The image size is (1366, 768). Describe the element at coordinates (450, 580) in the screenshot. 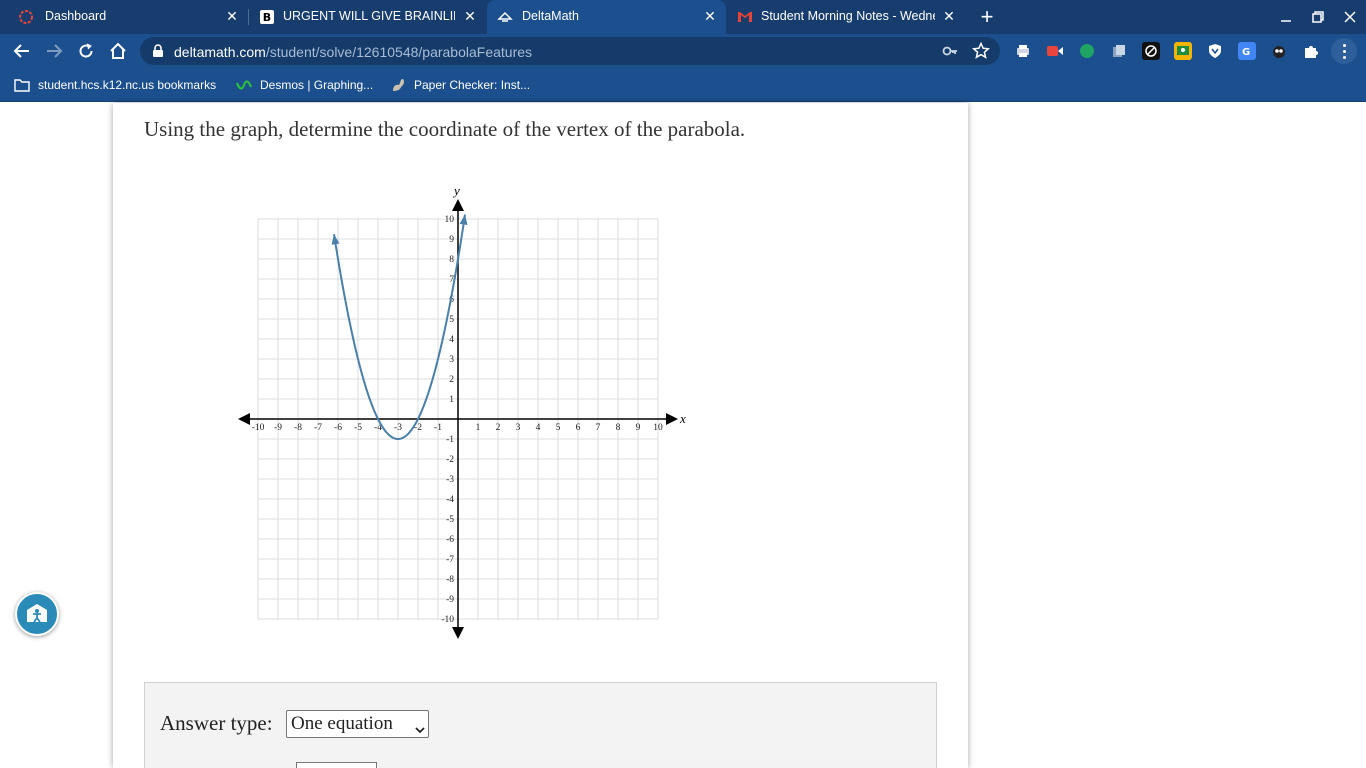

I see `y-tick-label: -8` at that location.